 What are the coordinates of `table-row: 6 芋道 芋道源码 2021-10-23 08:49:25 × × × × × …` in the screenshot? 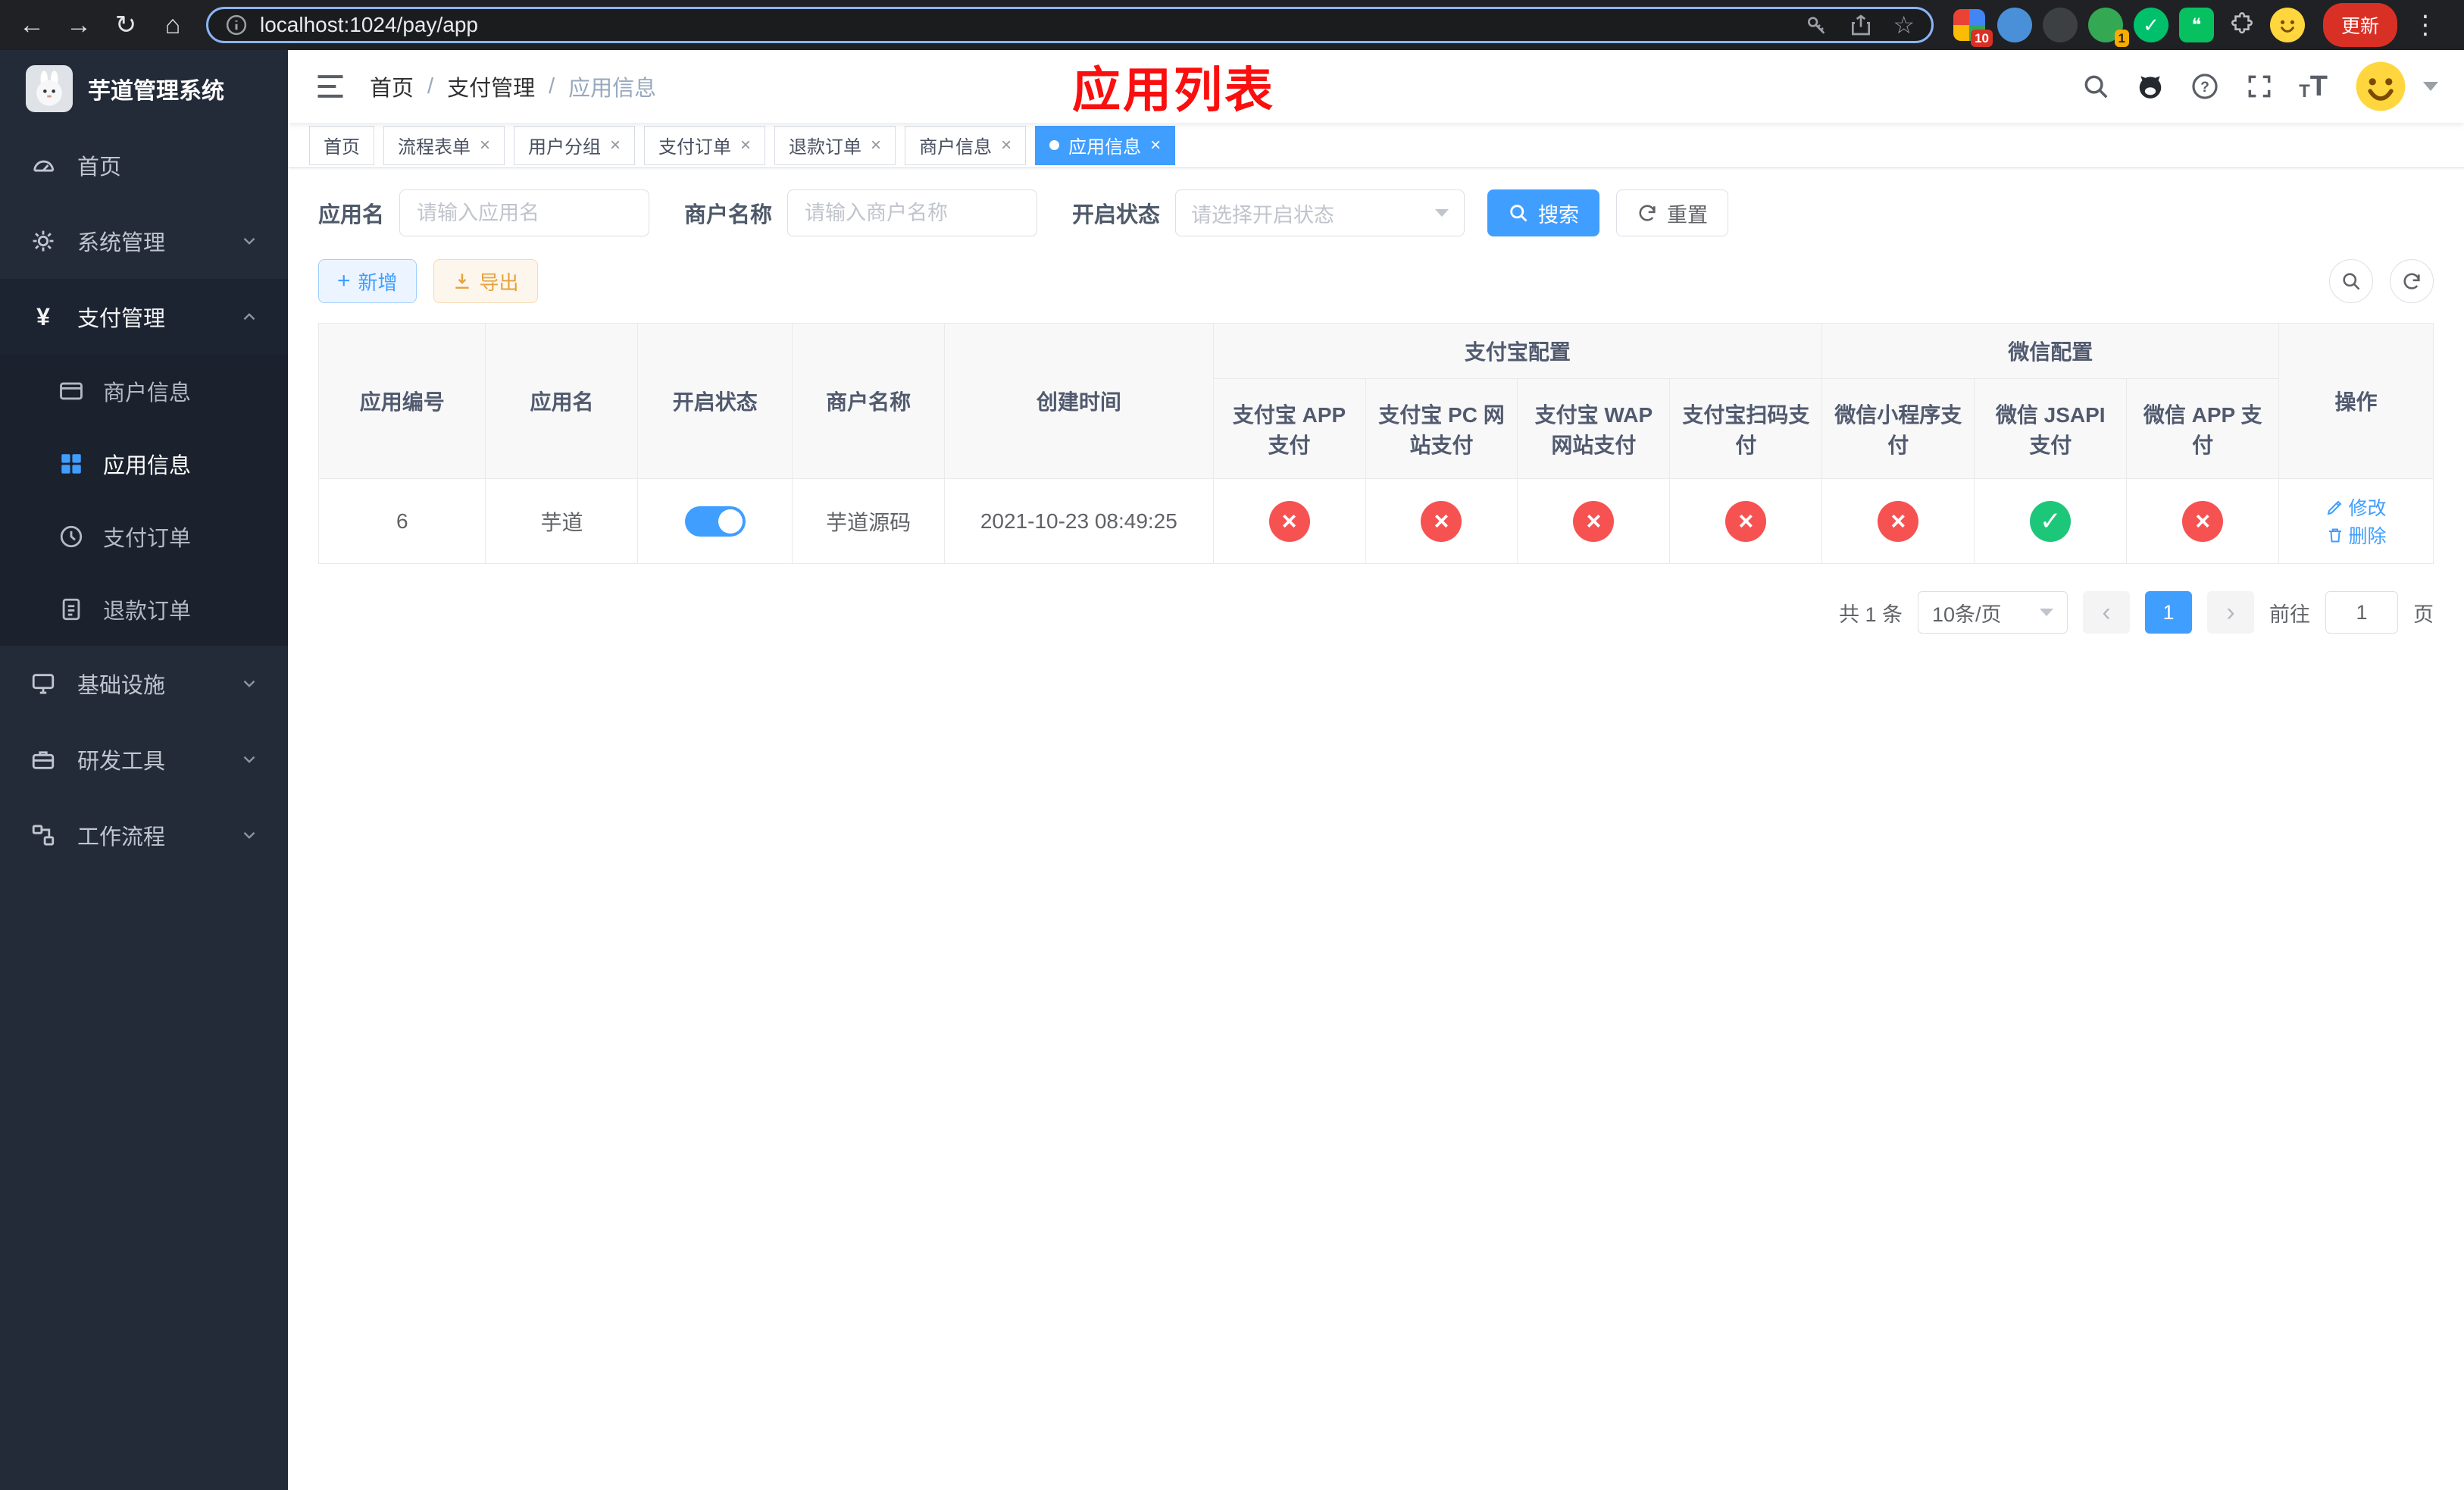 It's located at (1375, 521).